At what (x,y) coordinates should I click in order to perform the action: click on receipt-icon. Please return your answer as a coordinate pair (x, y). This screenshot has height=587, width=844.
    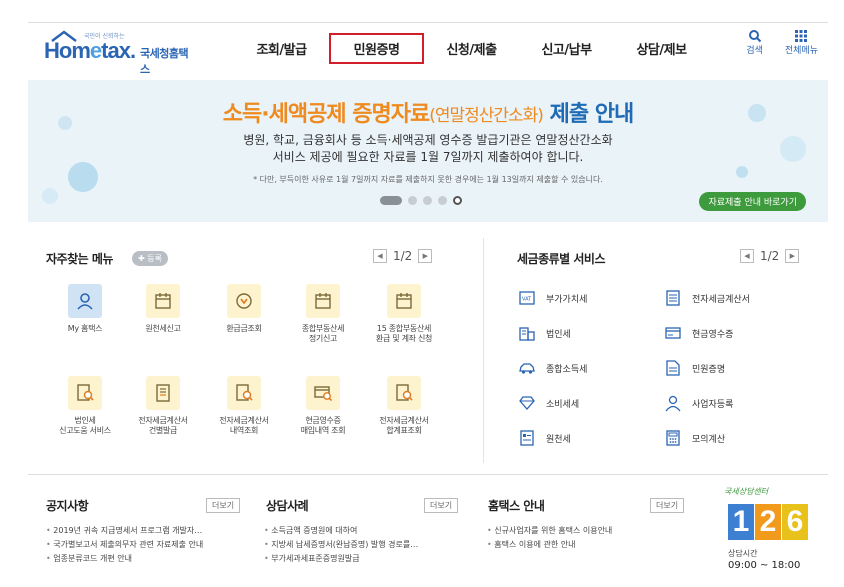
    Looking at the image, I should click on (673, 333).